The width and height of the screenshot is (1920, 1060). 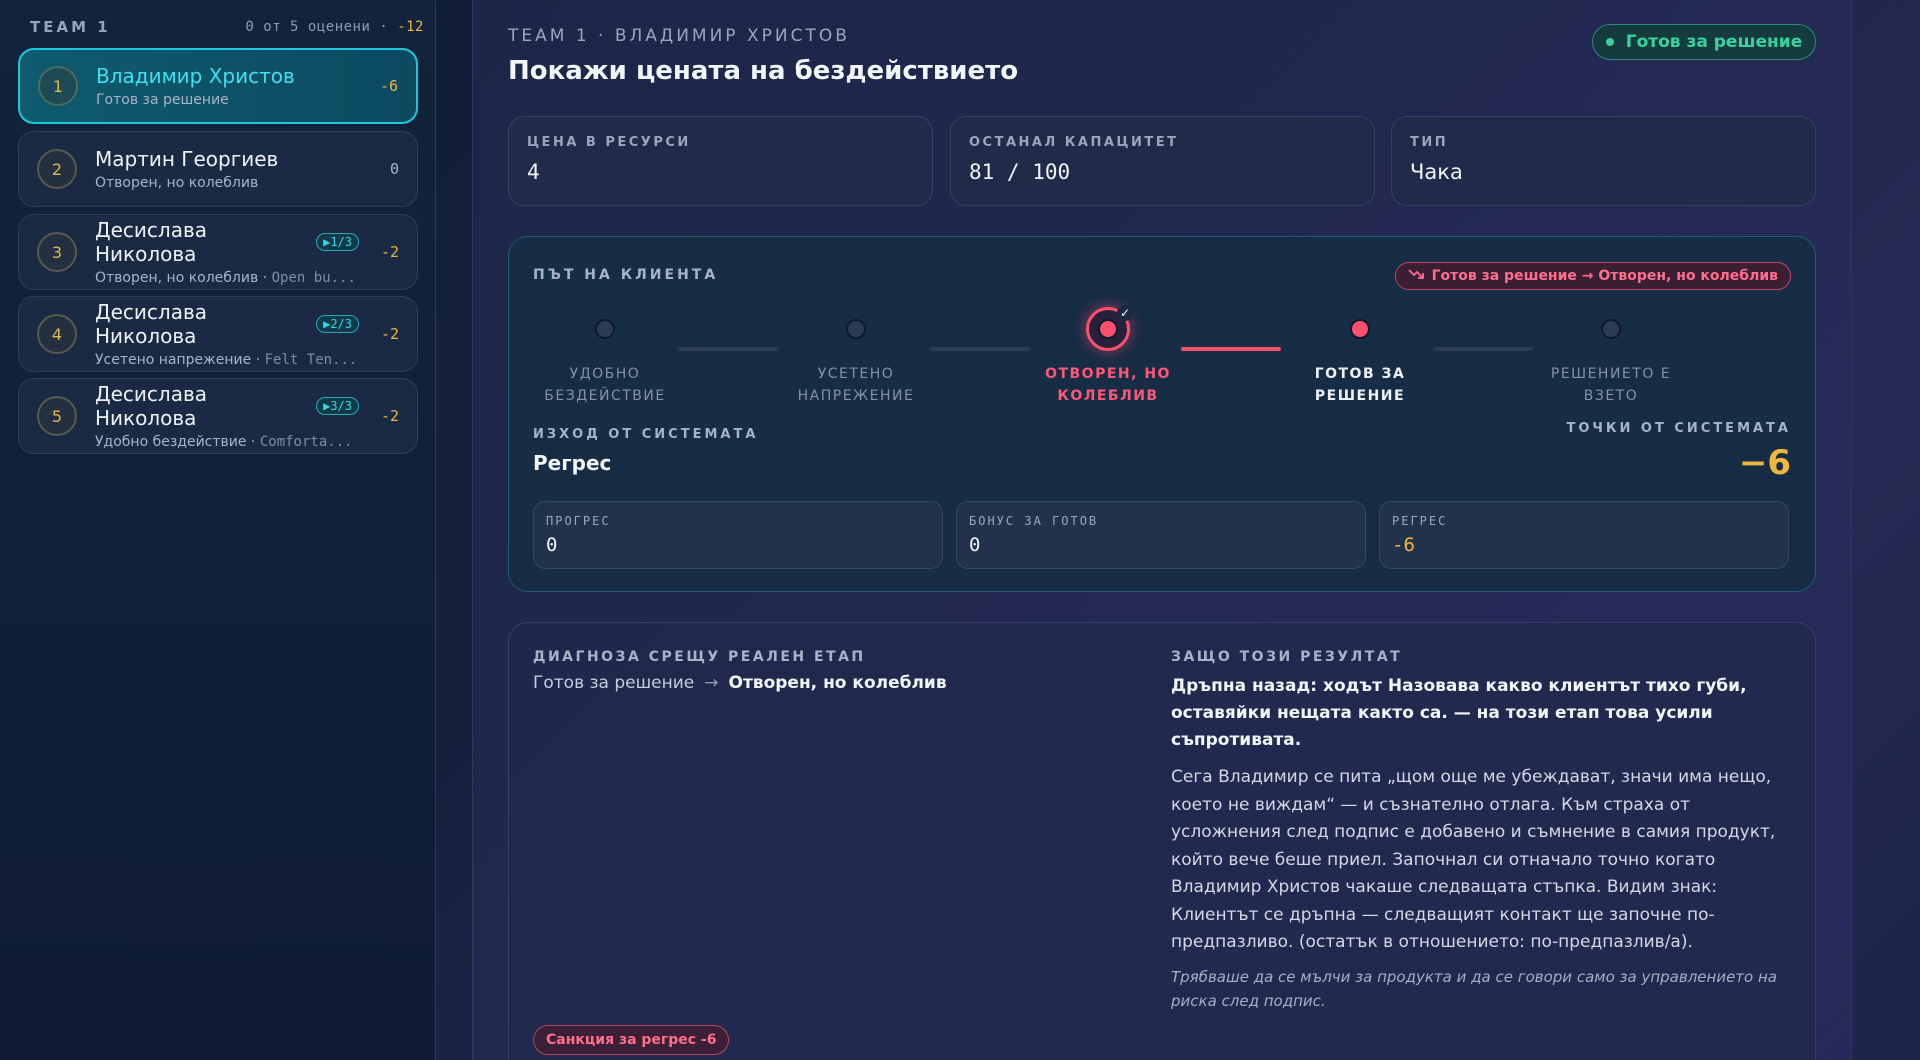 I want to click on kpi-value: 4, so click(x=533, y=172).